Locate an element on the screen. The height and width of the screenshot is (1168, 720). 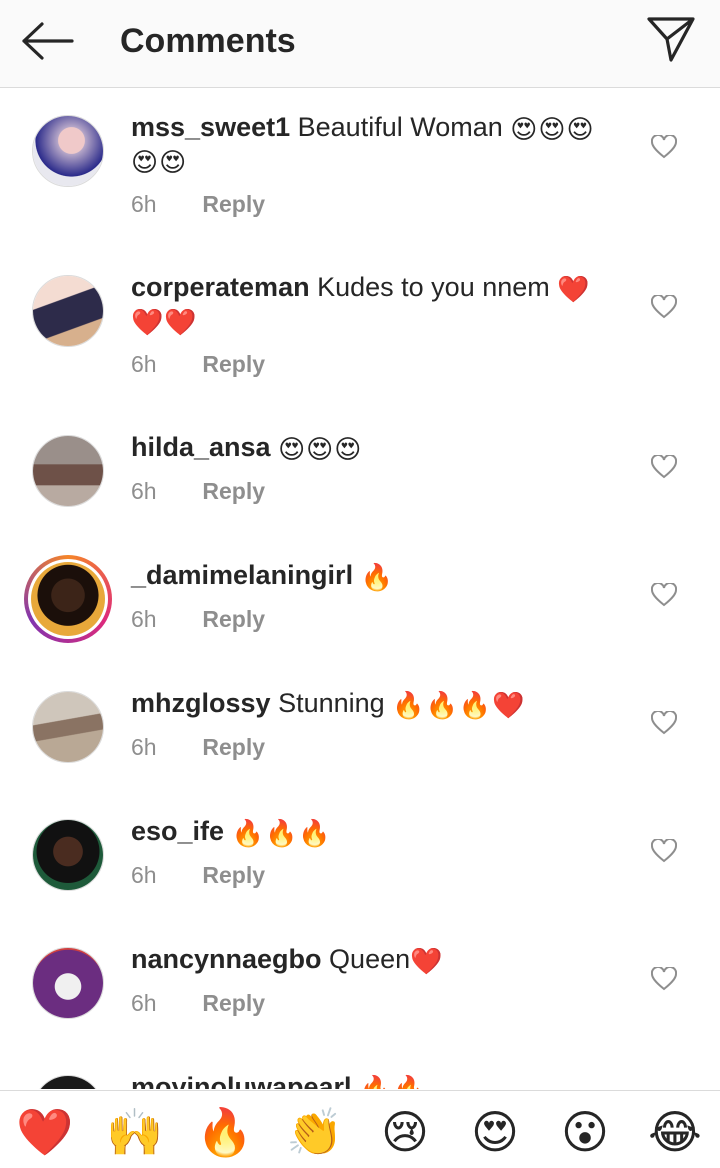
comment-text: nancynnaegbo Queen❤️ is located at coordinates (378, 959).